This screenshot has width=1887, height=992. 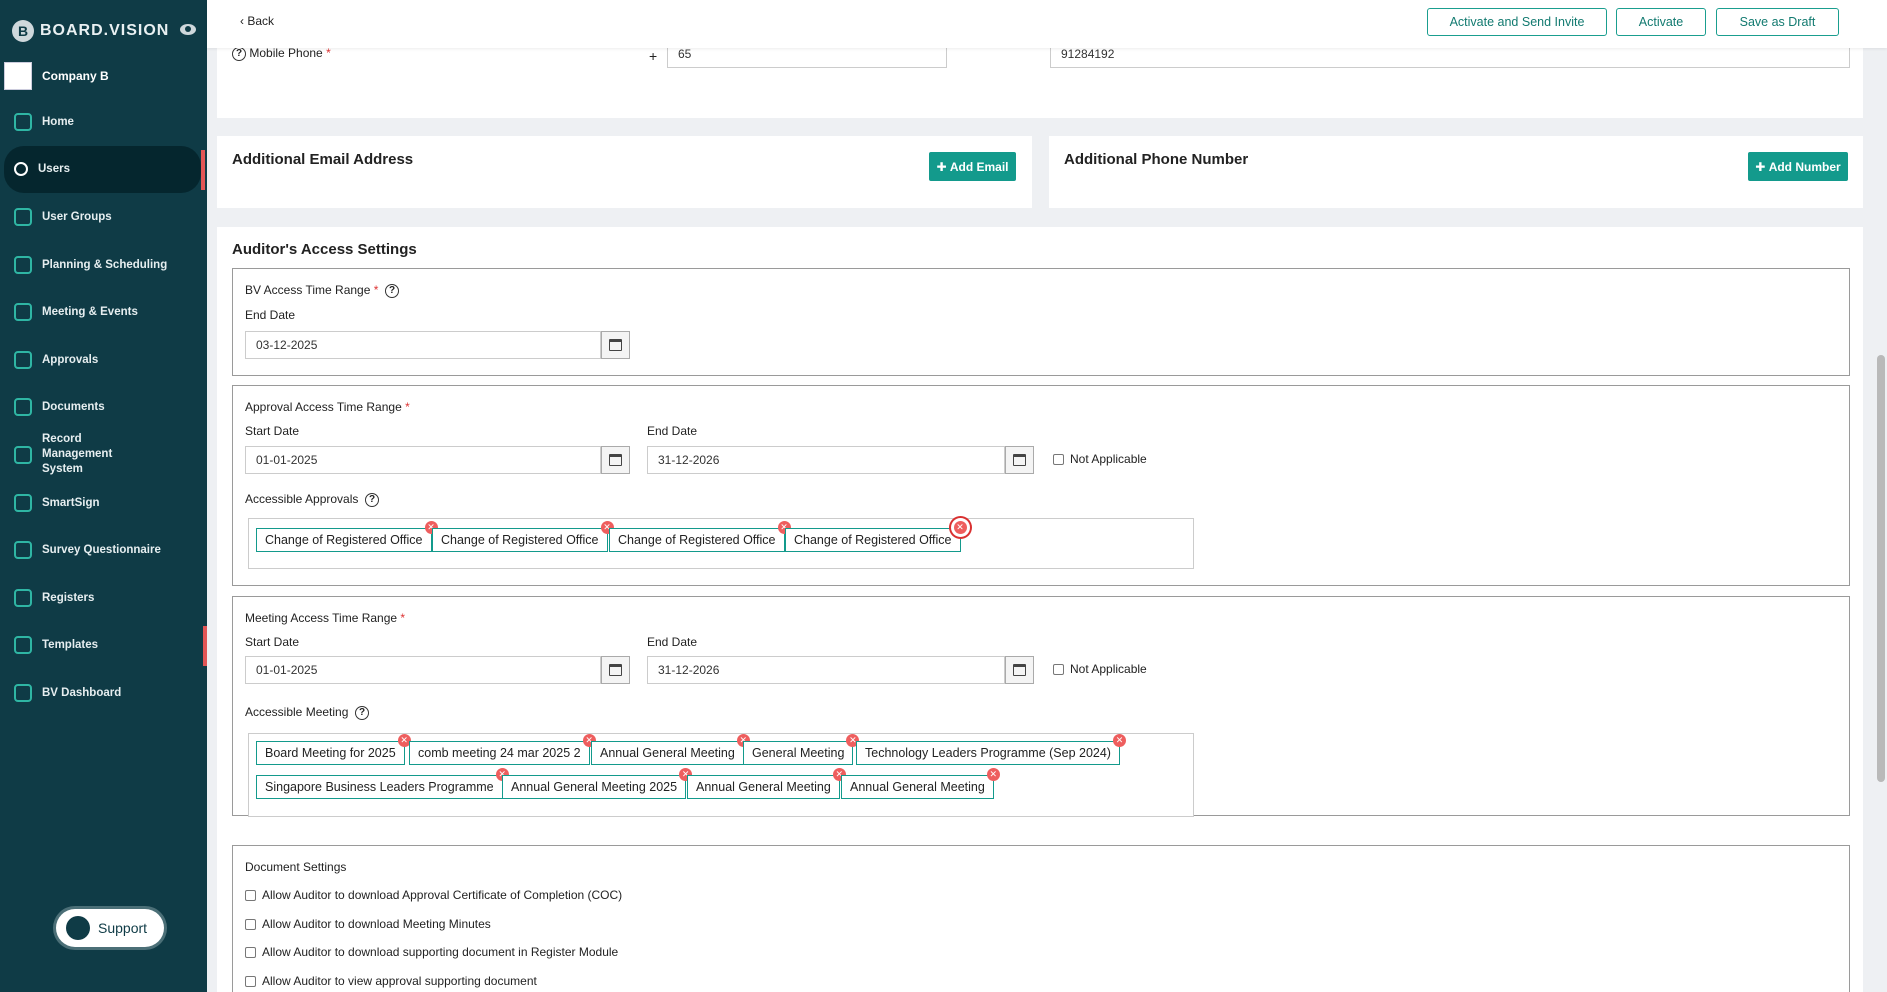 What do you see at coordinates (257, 21) in the screenshot?
I see `back-link: ‹ Back` at bounding box center [257, 21].